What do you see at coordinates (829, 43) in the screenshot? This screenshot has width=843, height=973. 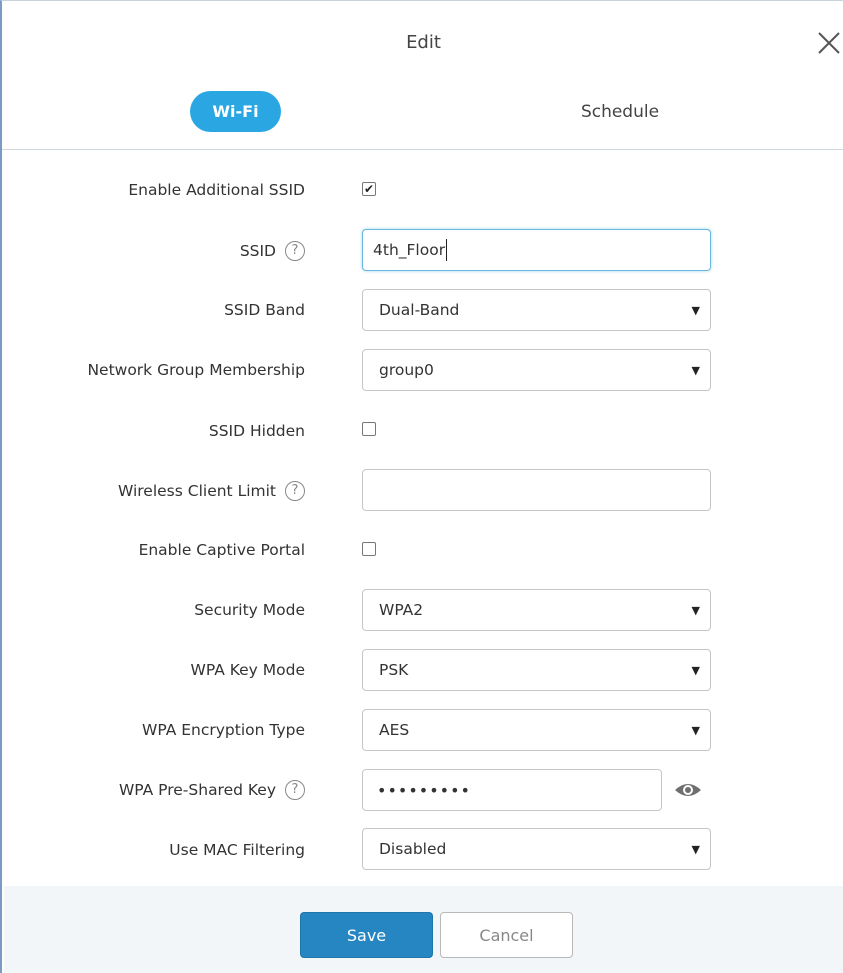 I see `close-icon` at bounding box center [829, 43].